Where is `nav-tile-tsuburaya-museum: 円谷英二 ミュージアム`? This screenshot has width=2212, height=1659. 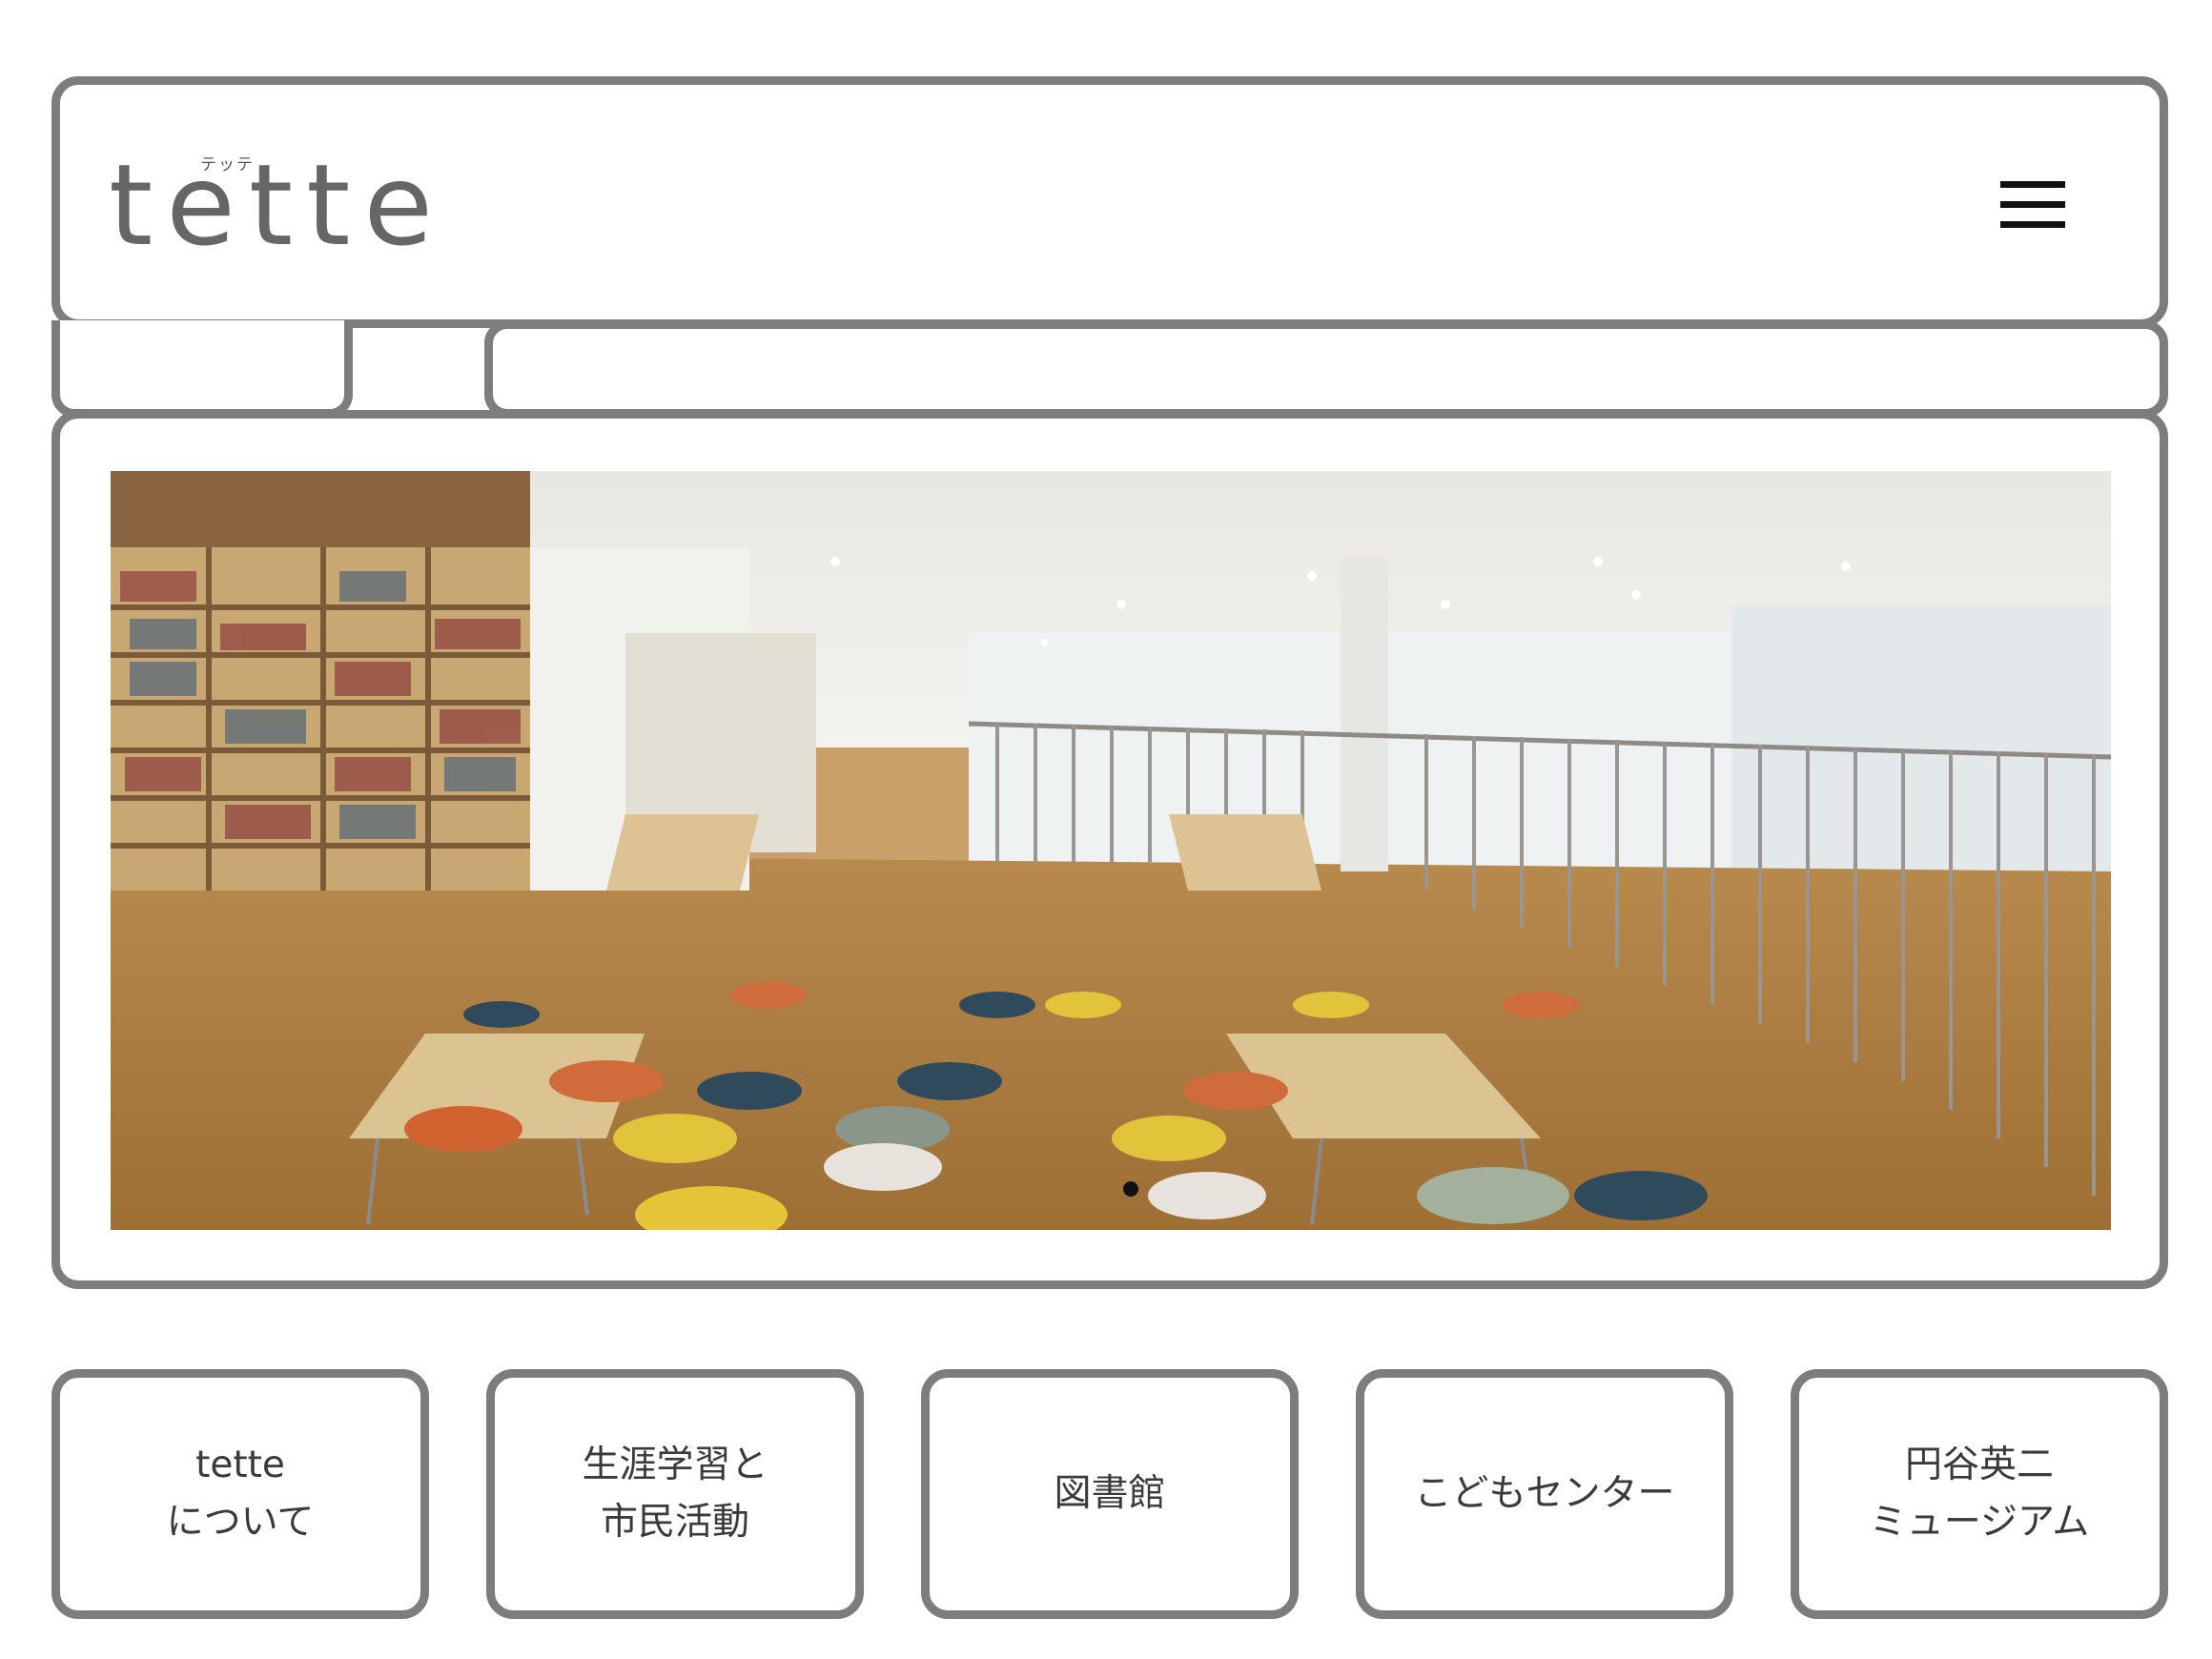 nav-tile-tsuburaya-museum: 円谷英二 ミュージアム is located at coordinates (1979, 1494).